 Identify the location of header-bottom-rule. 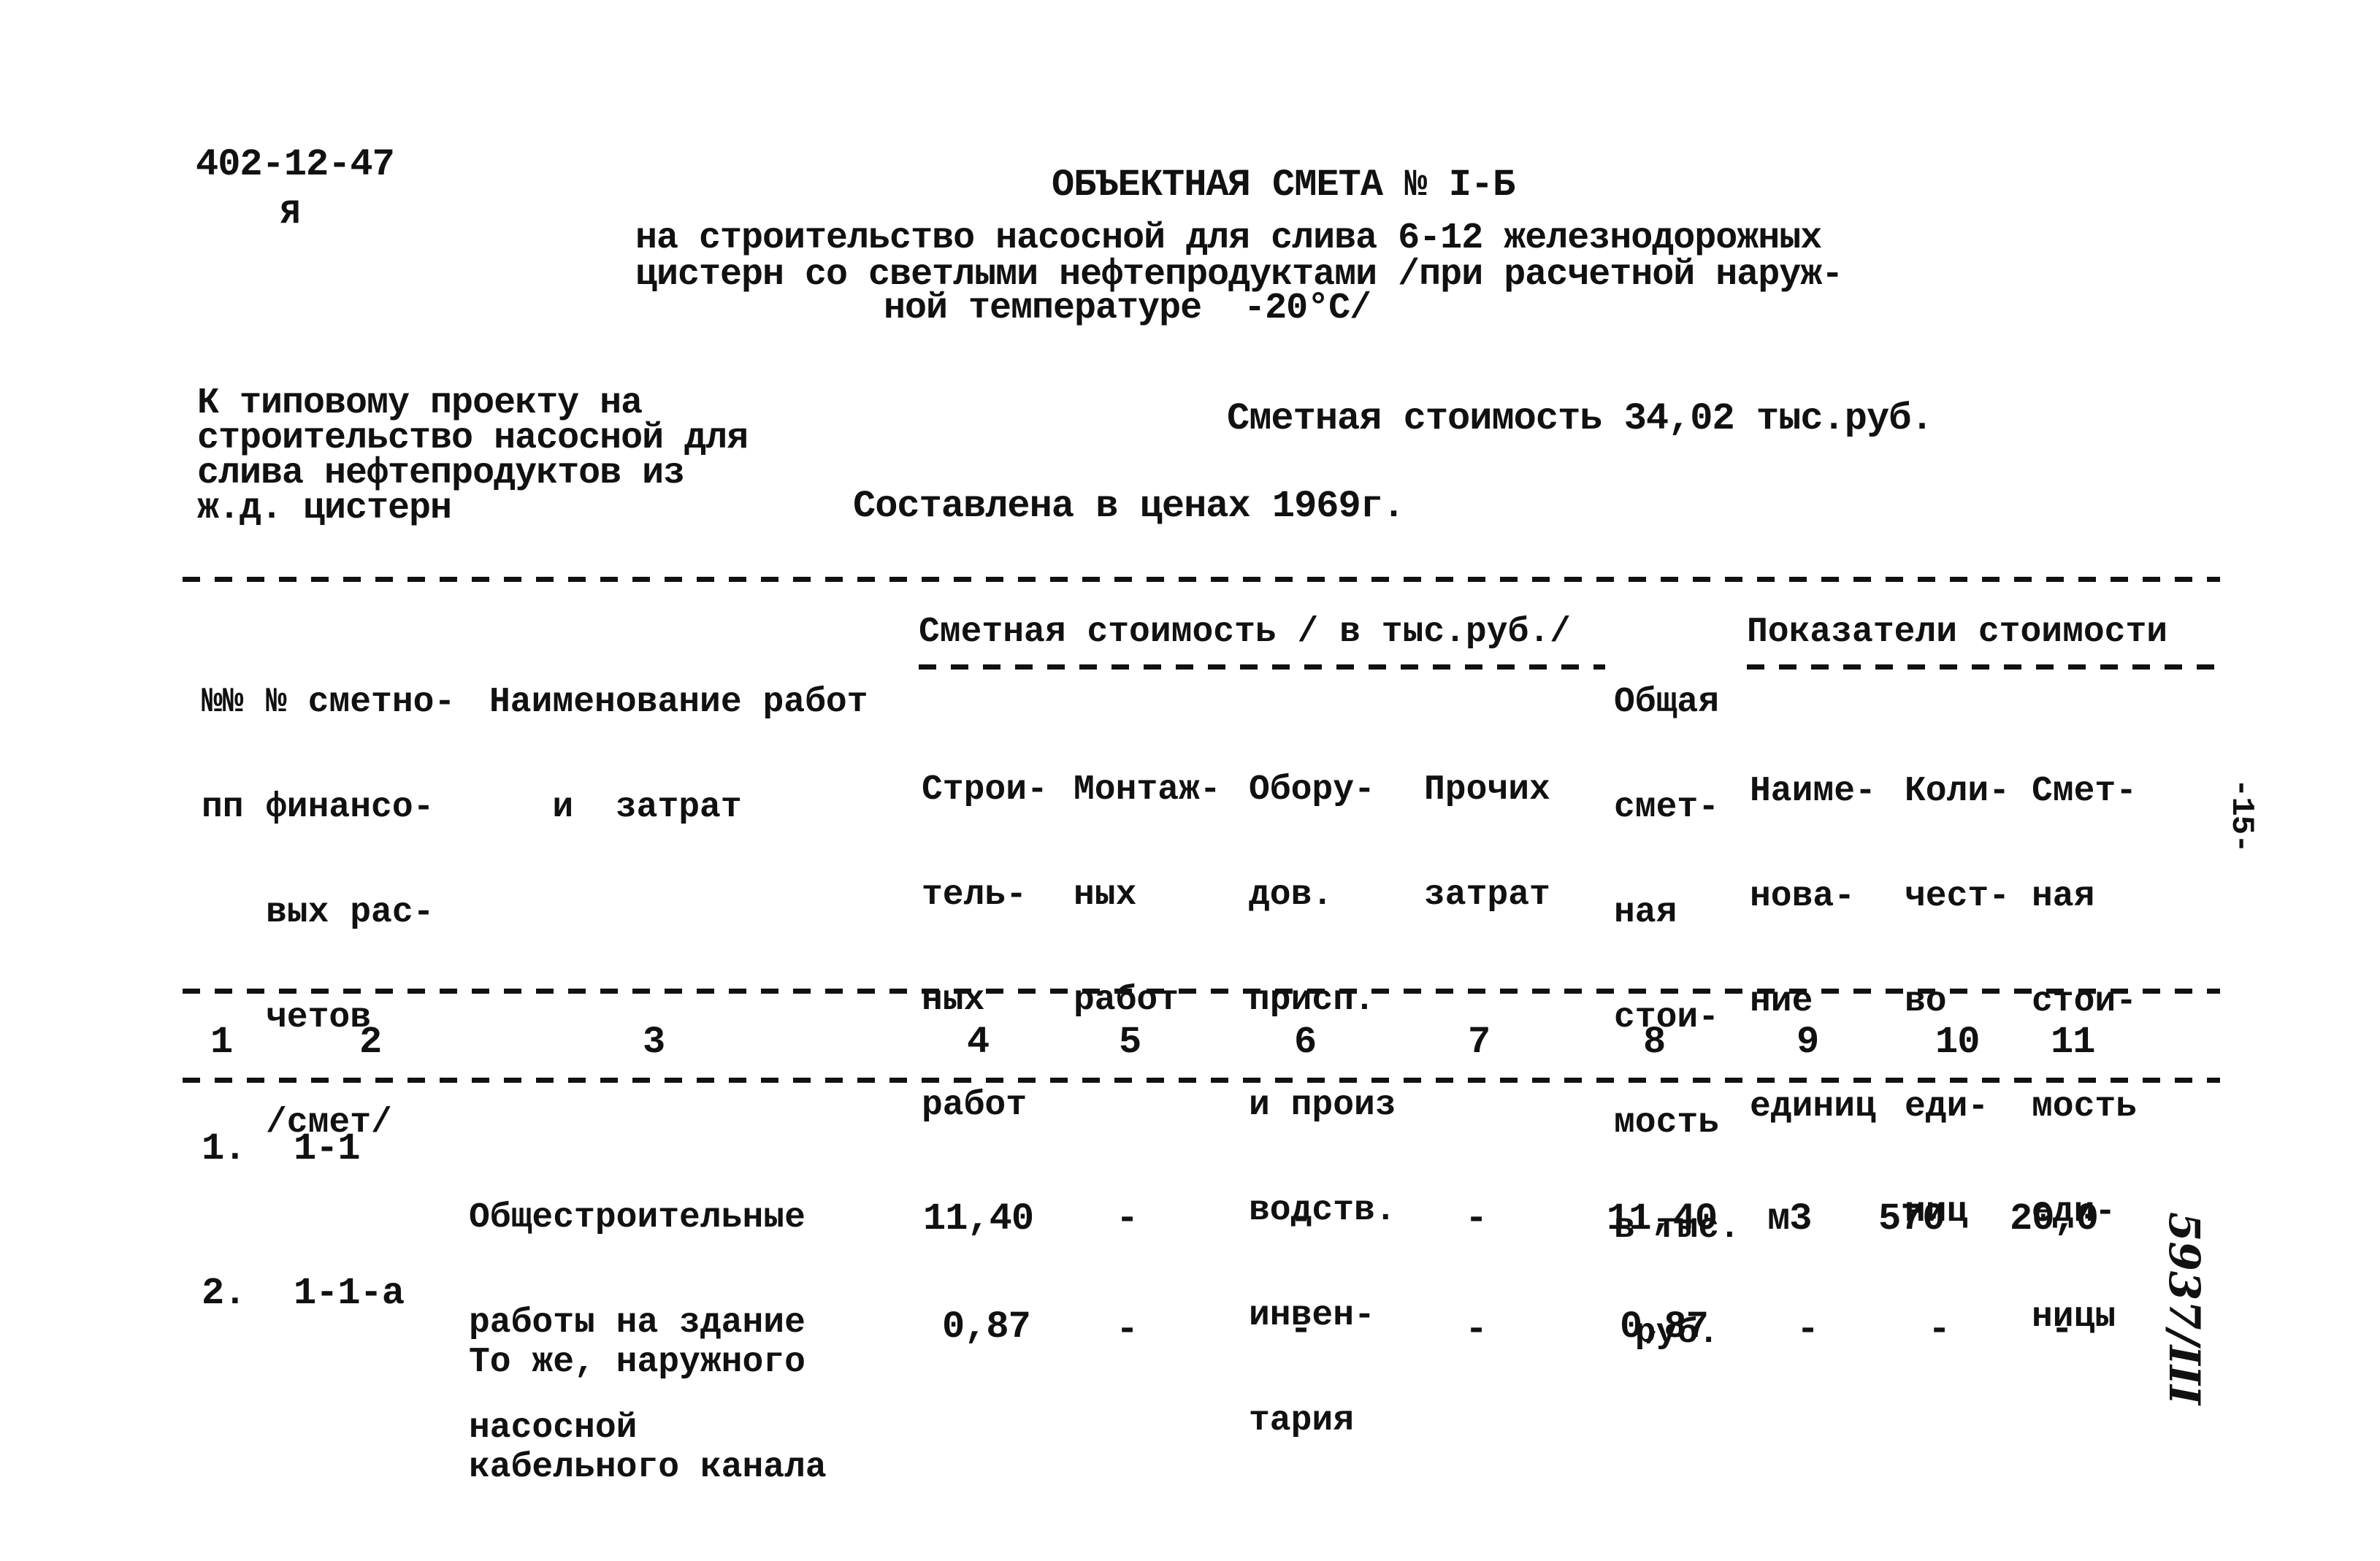
(1201, 991).